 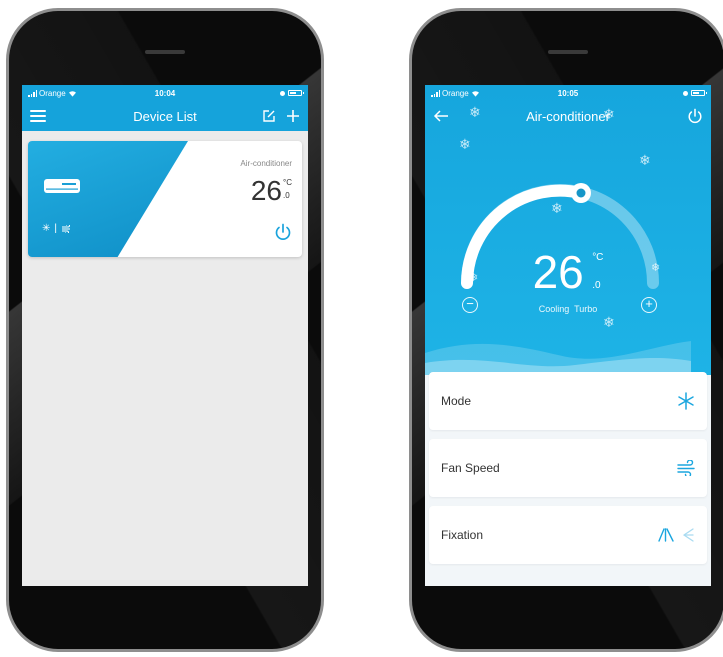 I want to click on edit-icon, so click(x=269, y=116).